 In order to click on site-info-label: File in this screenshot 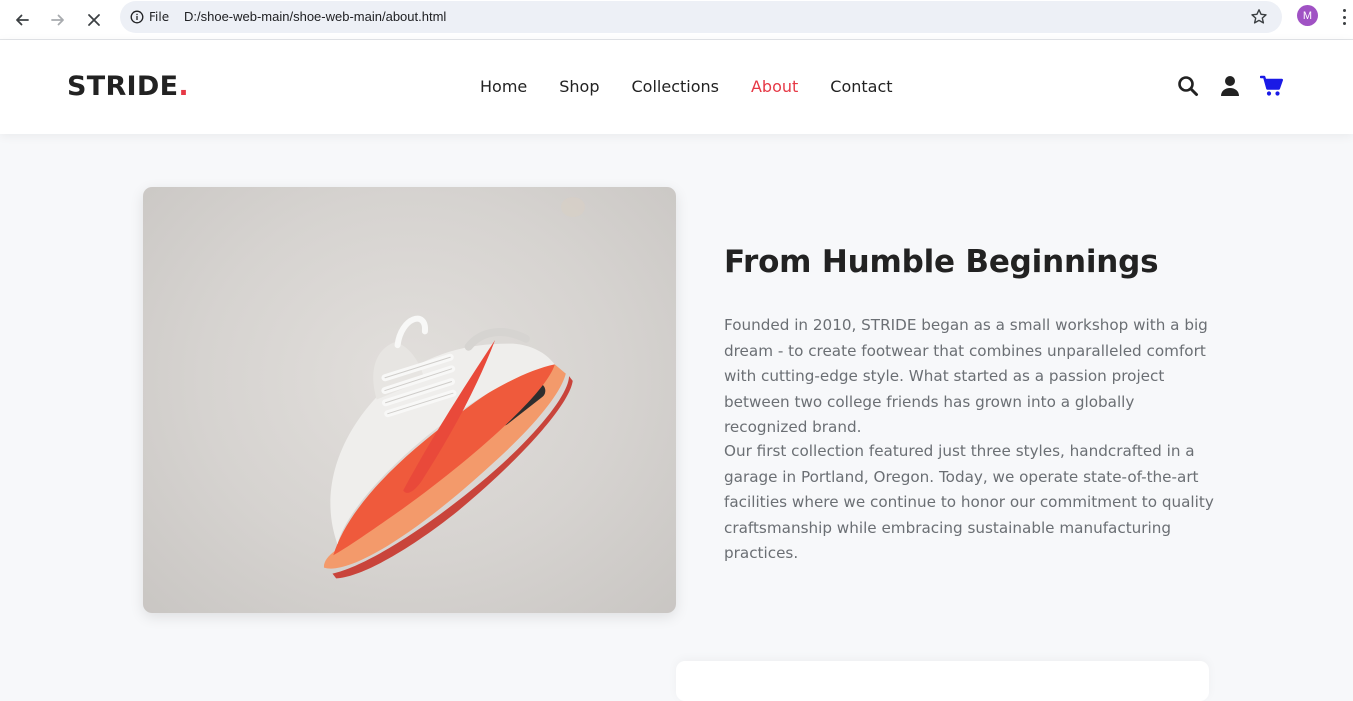, I will do `click(159, 17)`.